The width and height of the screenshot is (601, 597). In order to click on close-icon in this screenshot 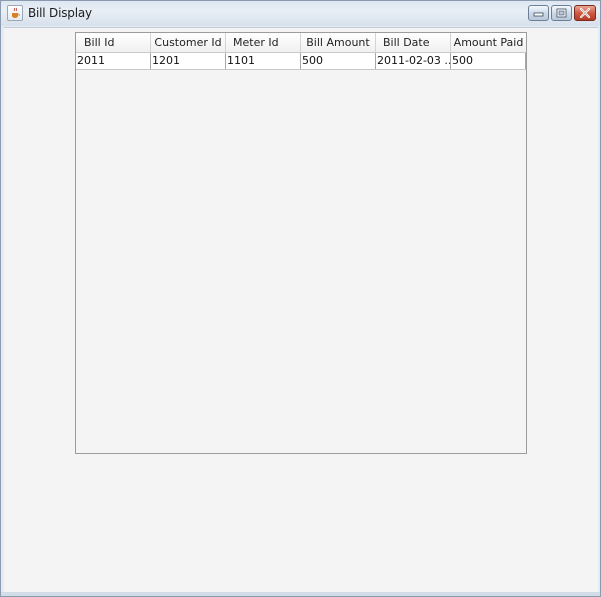, I will do `click(585, 13)`.